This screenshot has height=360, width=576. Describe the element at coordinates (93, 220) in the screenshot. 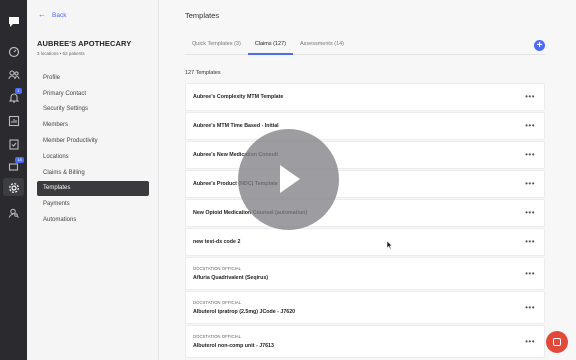

I see `sidebar-item-automations: Automations` at that location.